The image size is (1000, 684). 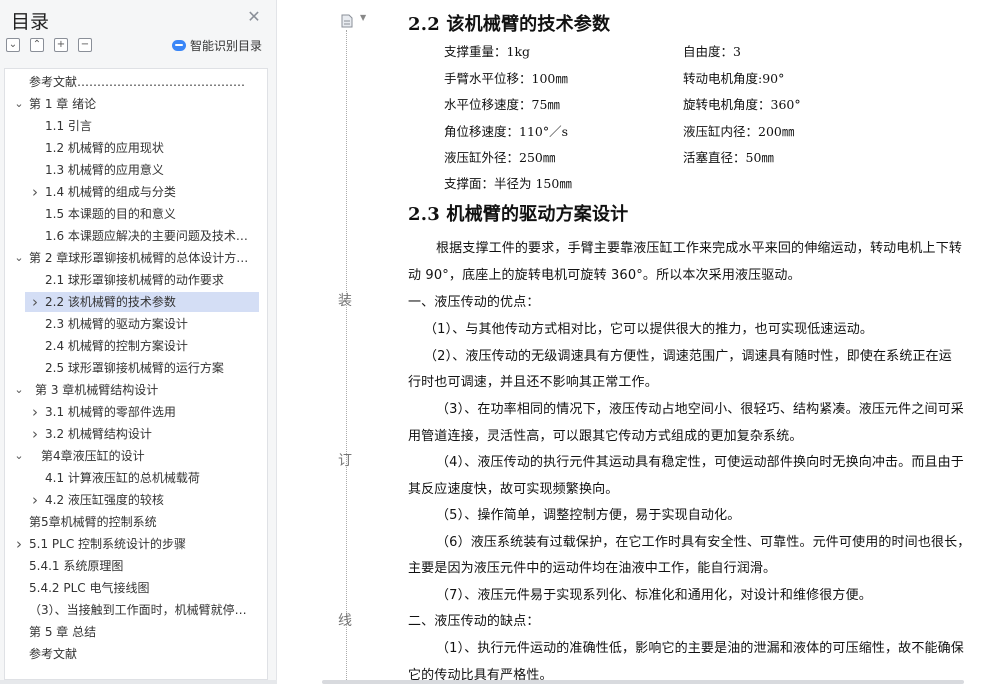 I want to click on param-value: 液压缸外径：250㎜, so click(x=500, y=157).